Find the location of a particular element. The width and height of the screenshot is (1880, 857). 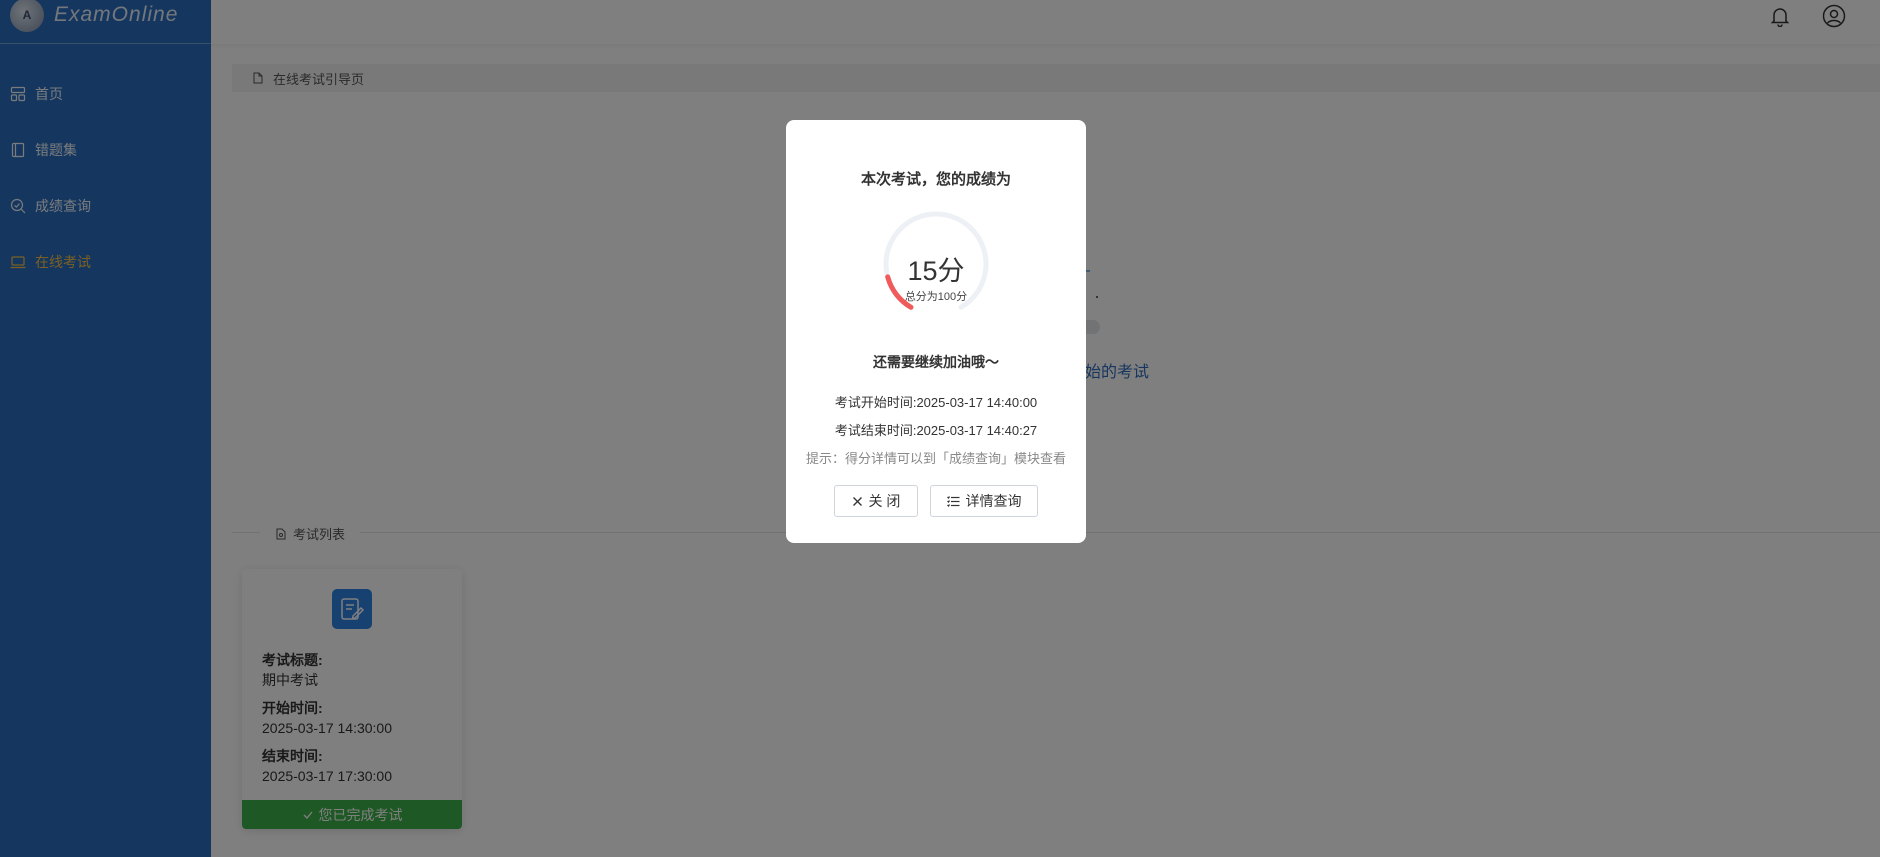

end-time-label: 考试结束时间: is located at coordinates (875, 430).